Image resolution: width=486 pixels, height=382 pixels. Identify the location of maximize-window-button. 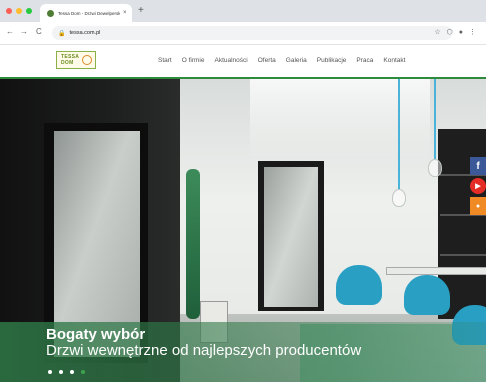
(29, 11).